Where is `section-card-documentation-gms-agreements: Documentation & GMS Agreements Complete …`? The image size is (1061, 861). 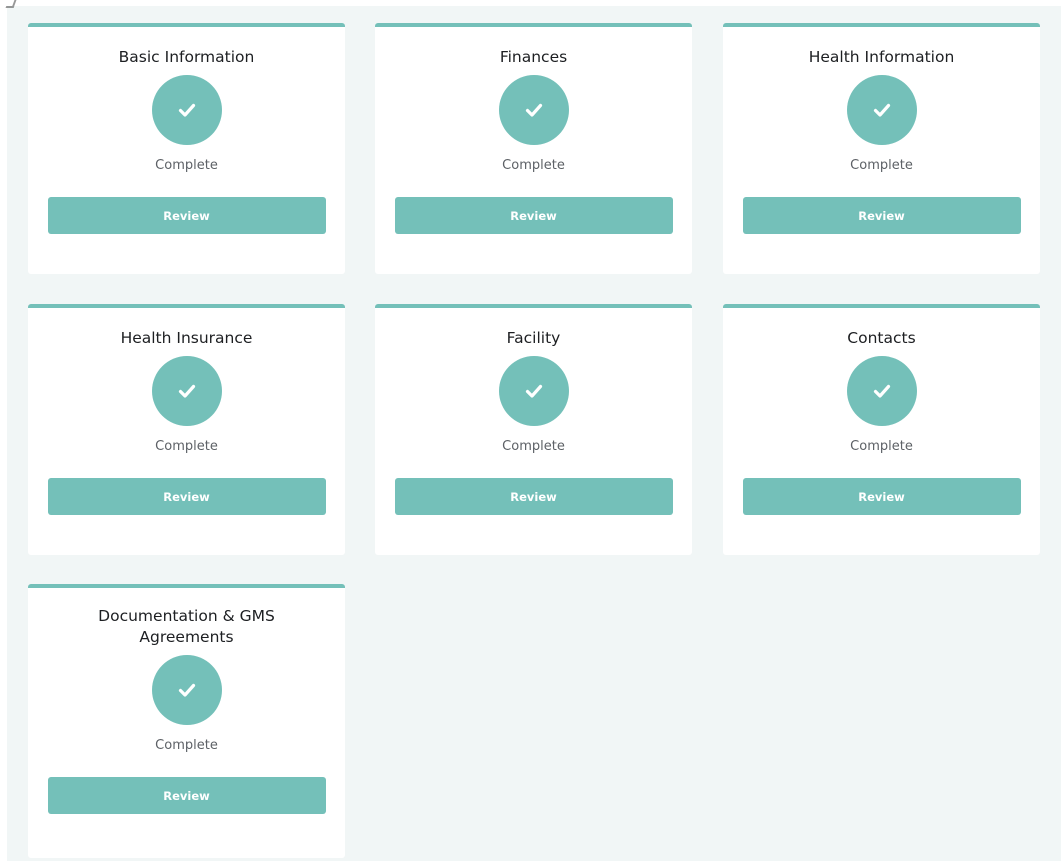
section-card-documentation-gms-agreements: Documentation & GMS Agreements Complete … is located at coordinates (186, 721).